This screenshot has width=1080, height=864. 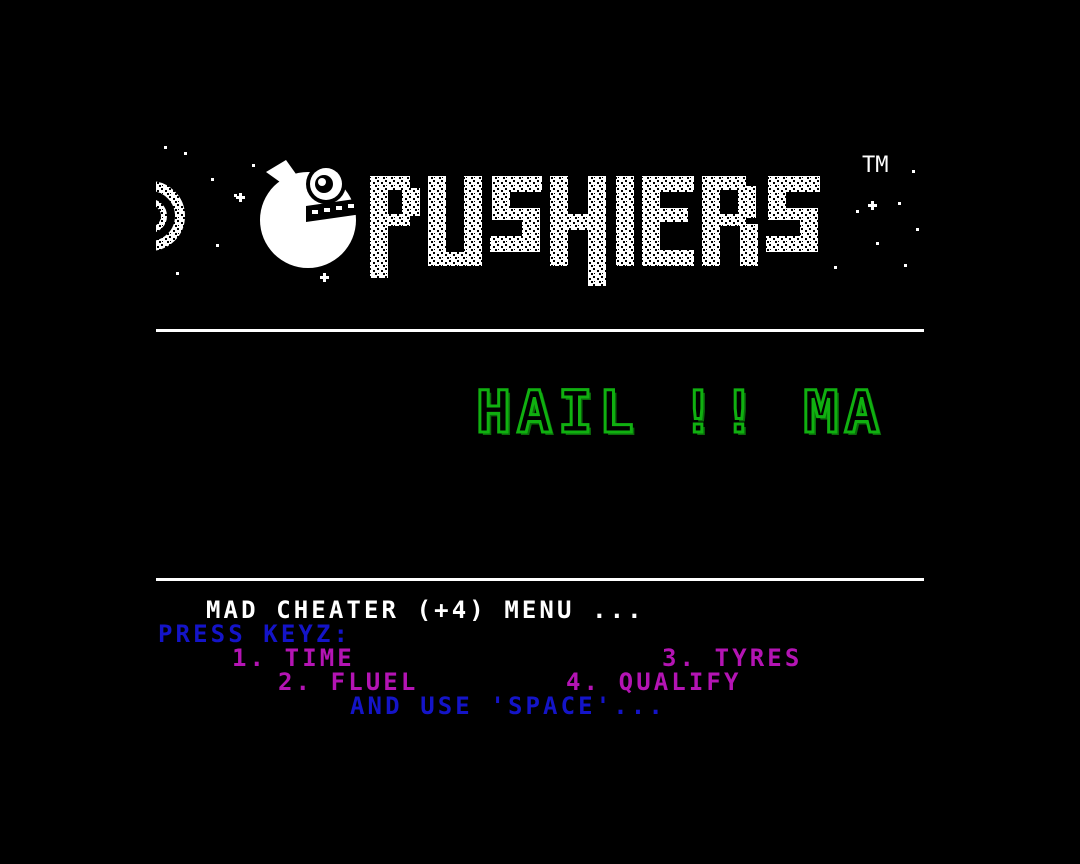 I want to click on character-mascot, so click(x=311, y=214).